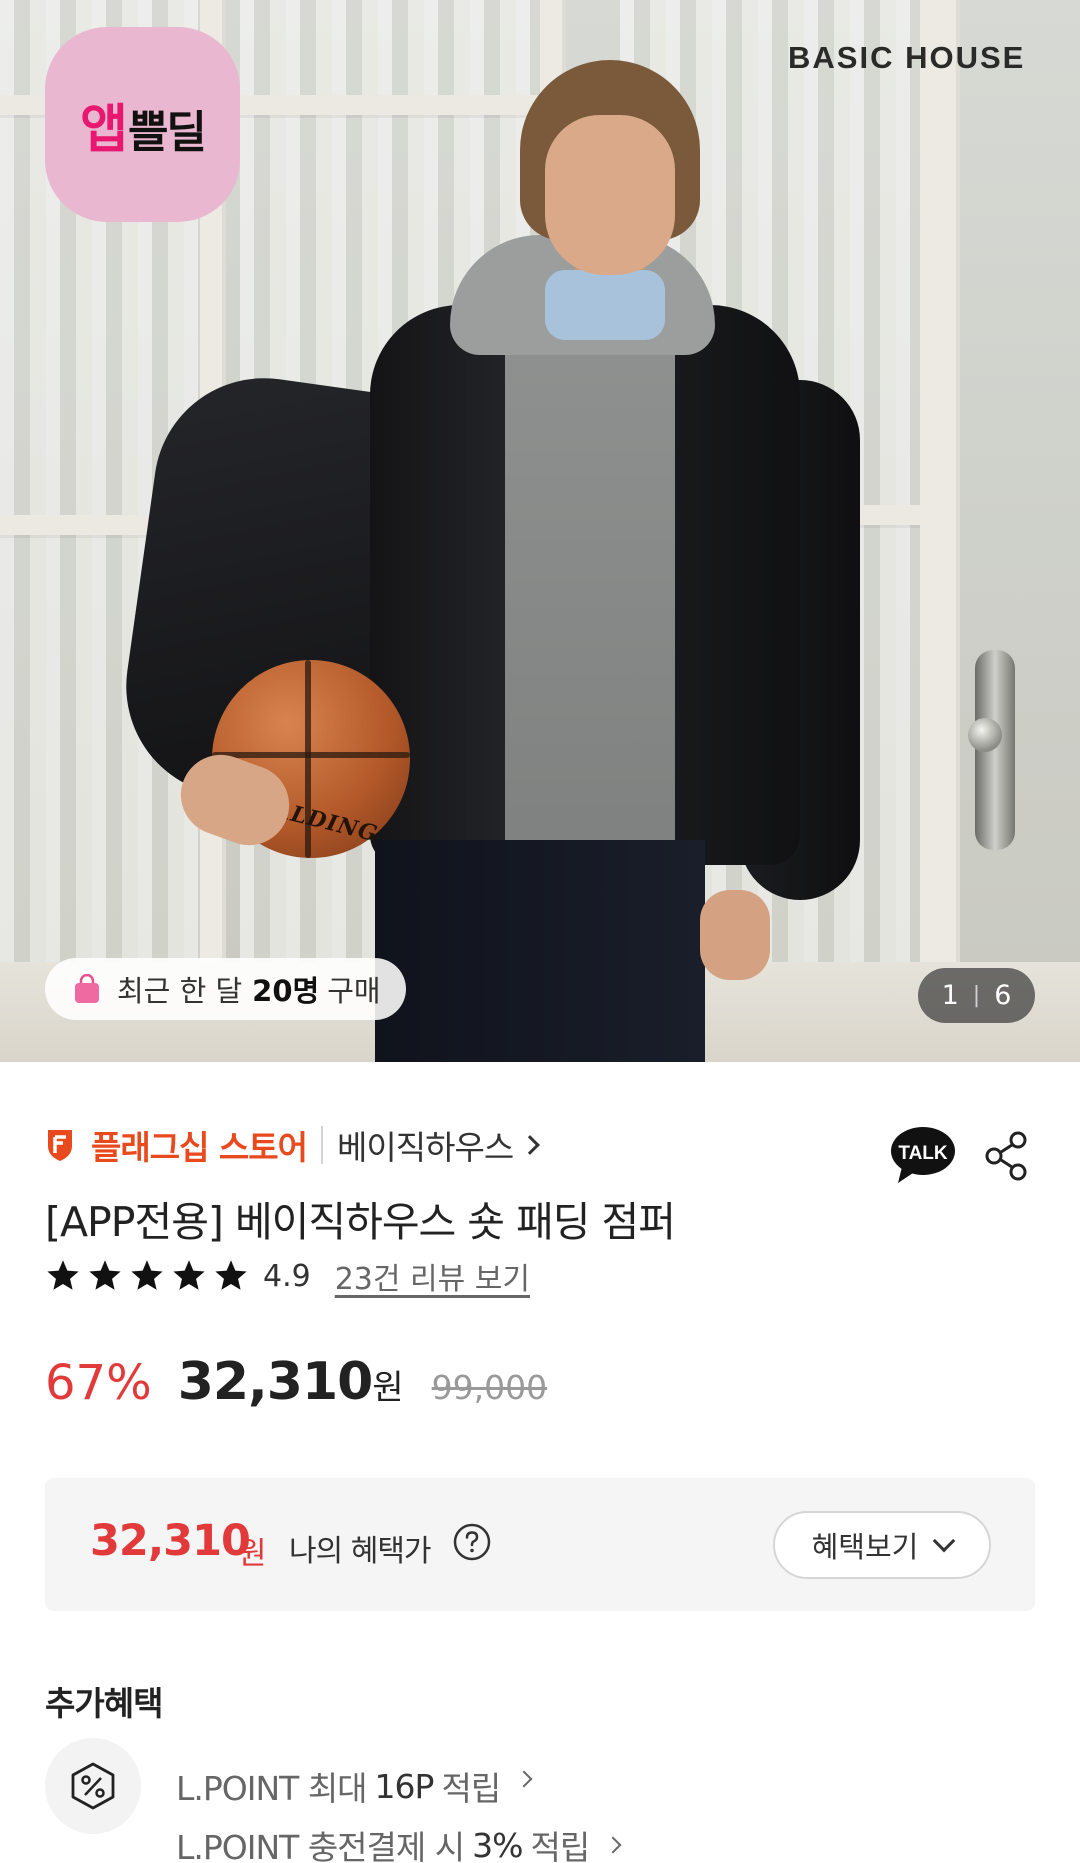  I want to click on help-icon, so click(472, 1542).